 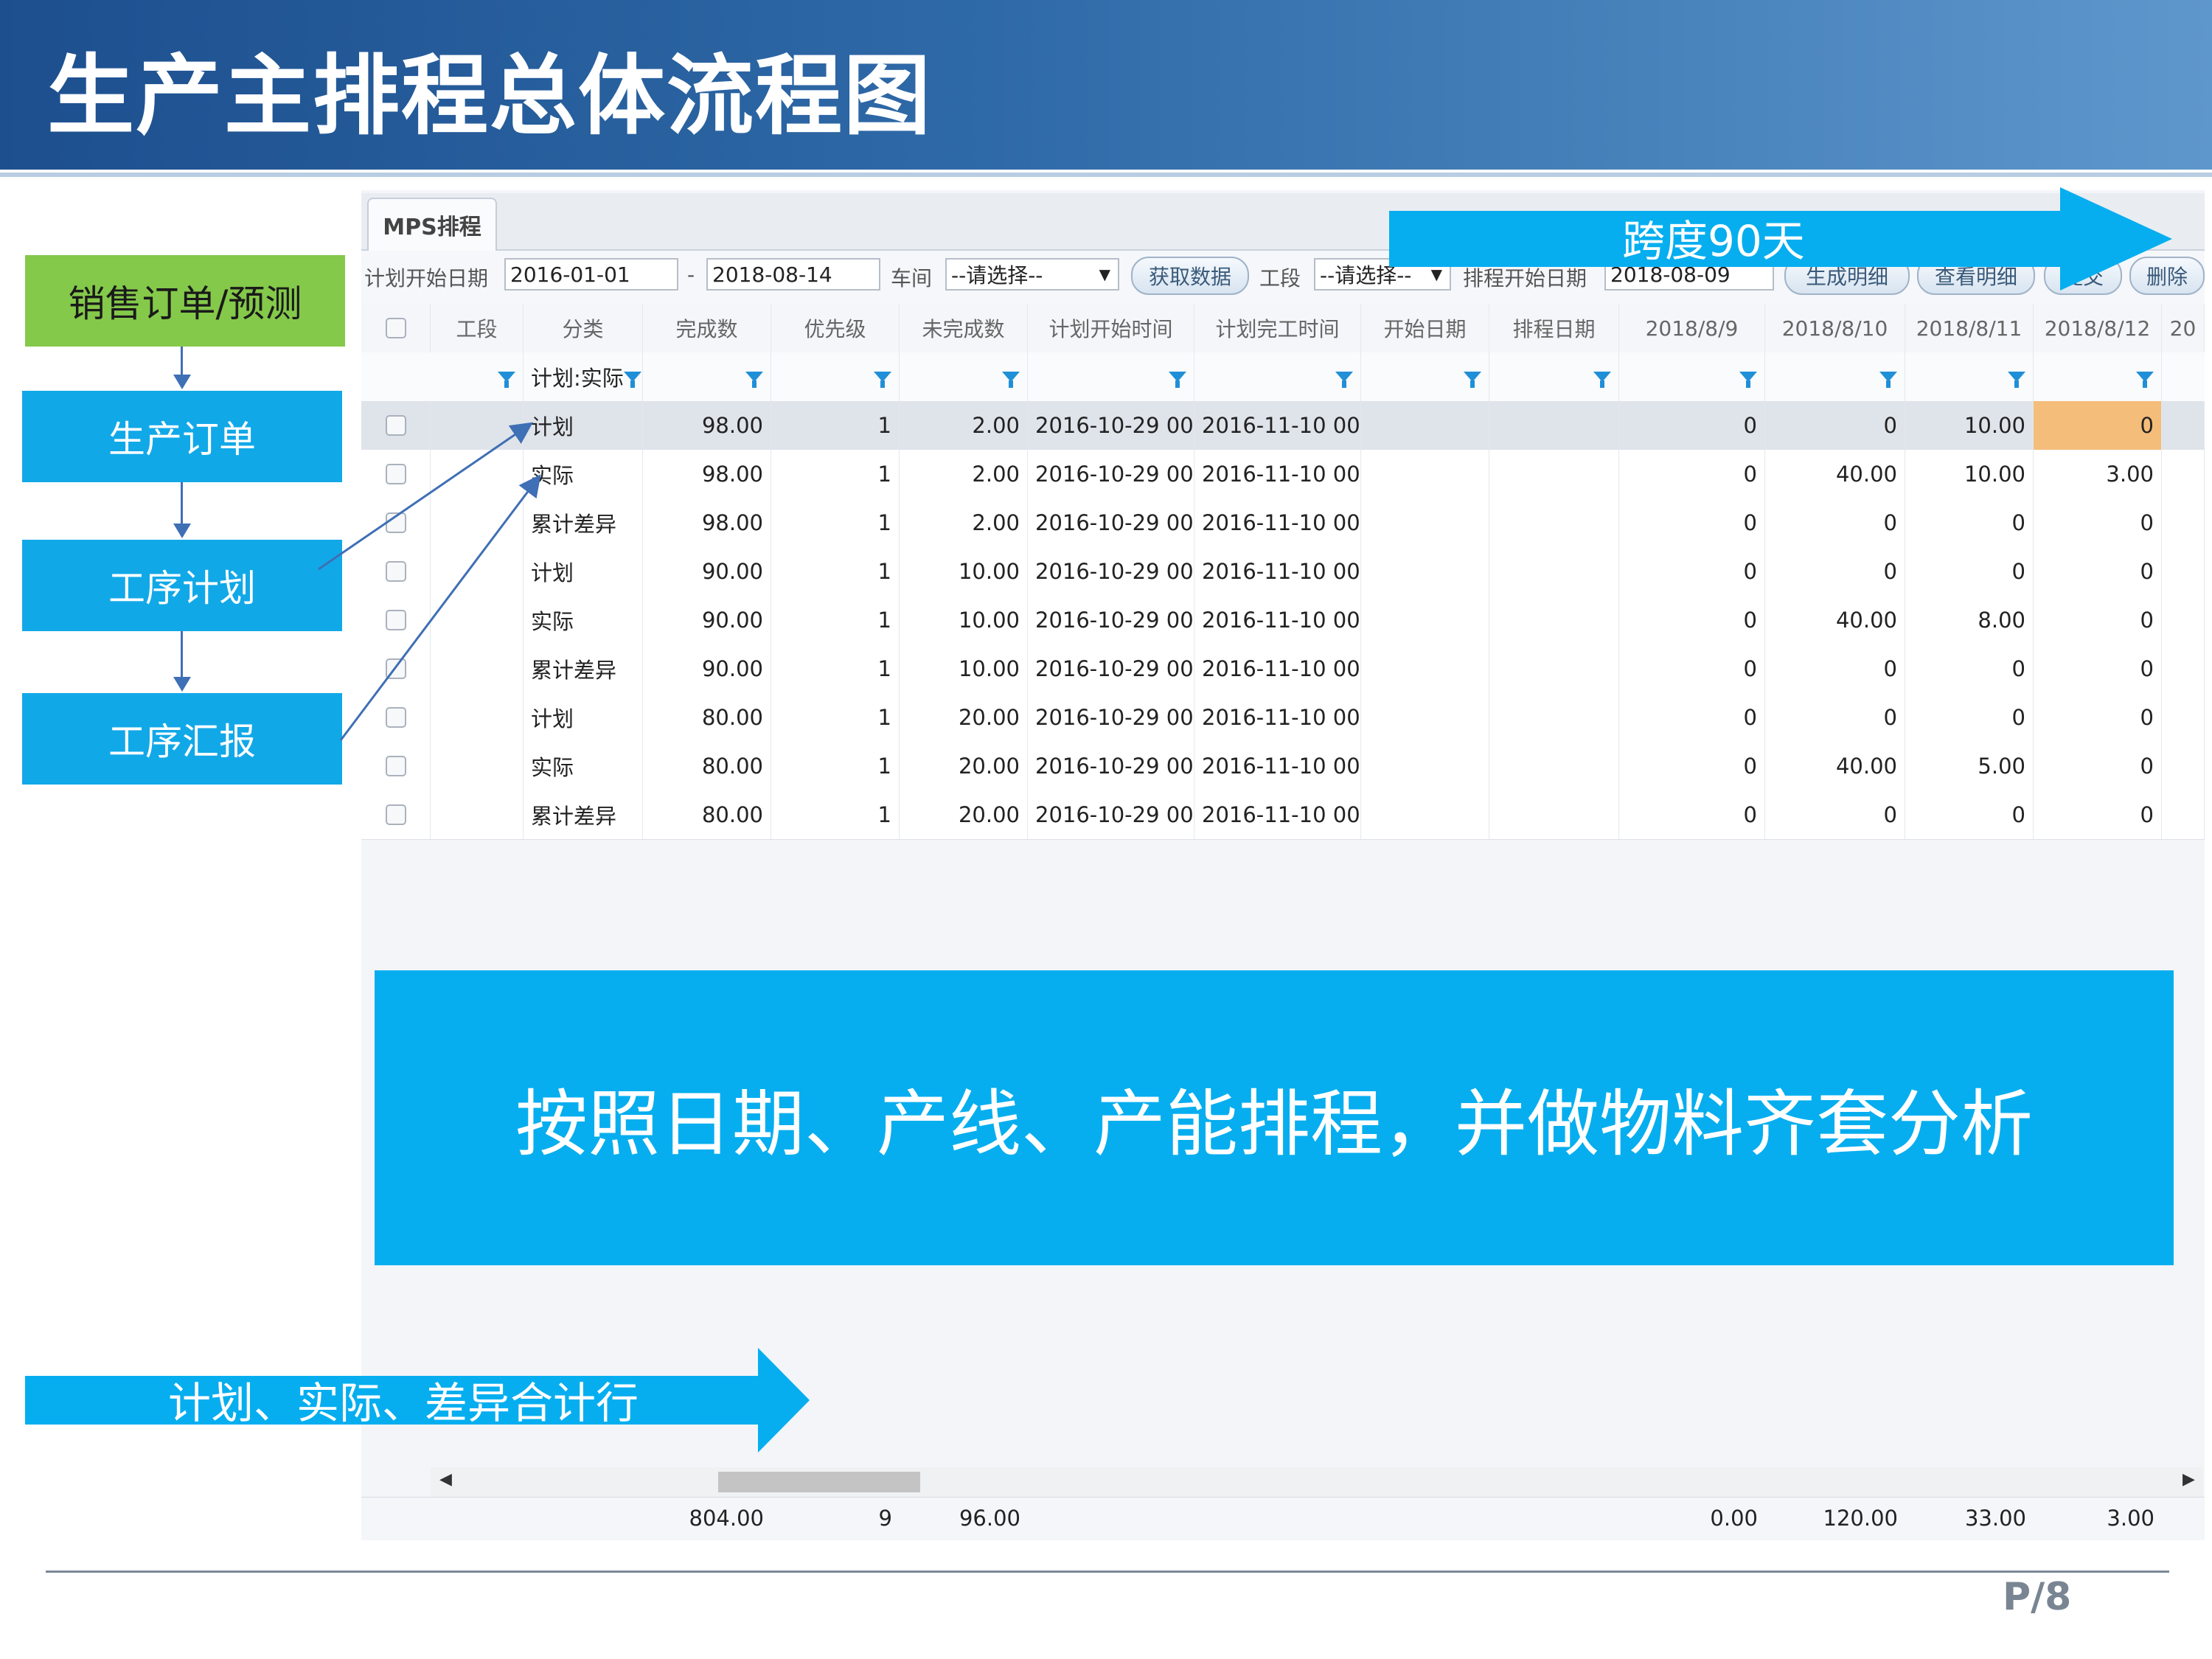 What do you see at coordinates (1995, 1518) in the screenshot?
I see `total-day-3: 33.00` at bounding box center [1995, 1518].